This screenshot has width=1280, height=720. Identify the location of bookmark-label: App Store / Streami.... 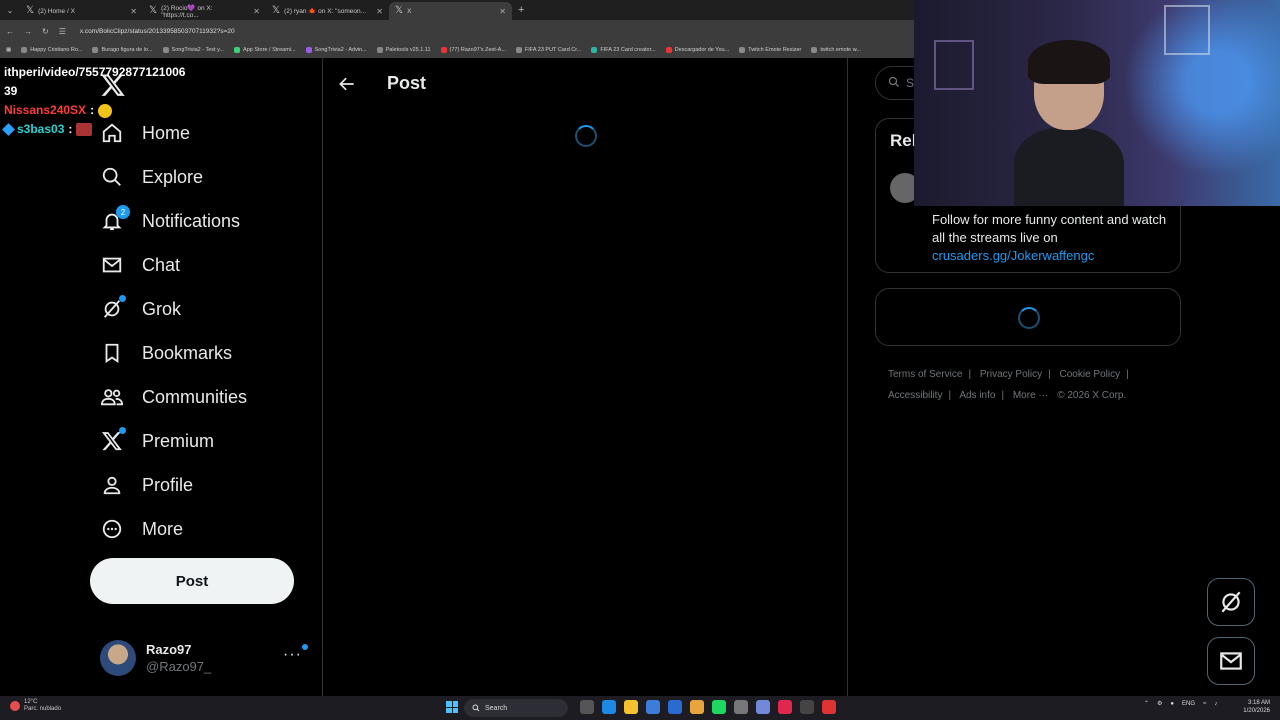
(269, 50).